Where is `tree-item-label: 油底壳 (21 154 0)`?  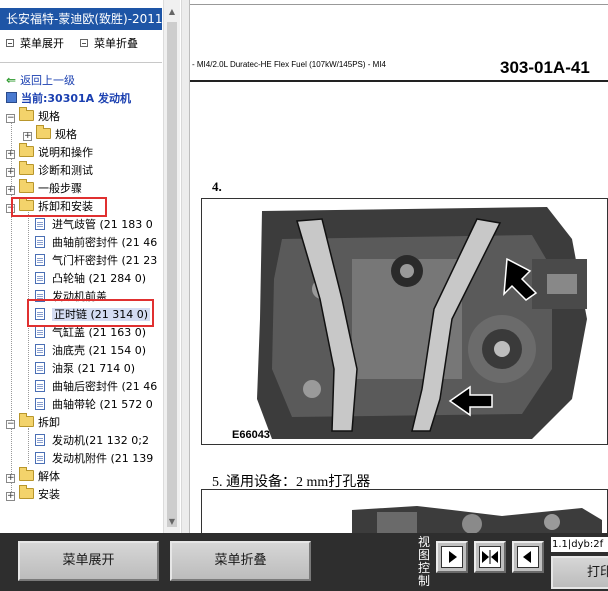 tree-item-label: 油底壳 (21 154 0) is located at coordinates (99, 350).